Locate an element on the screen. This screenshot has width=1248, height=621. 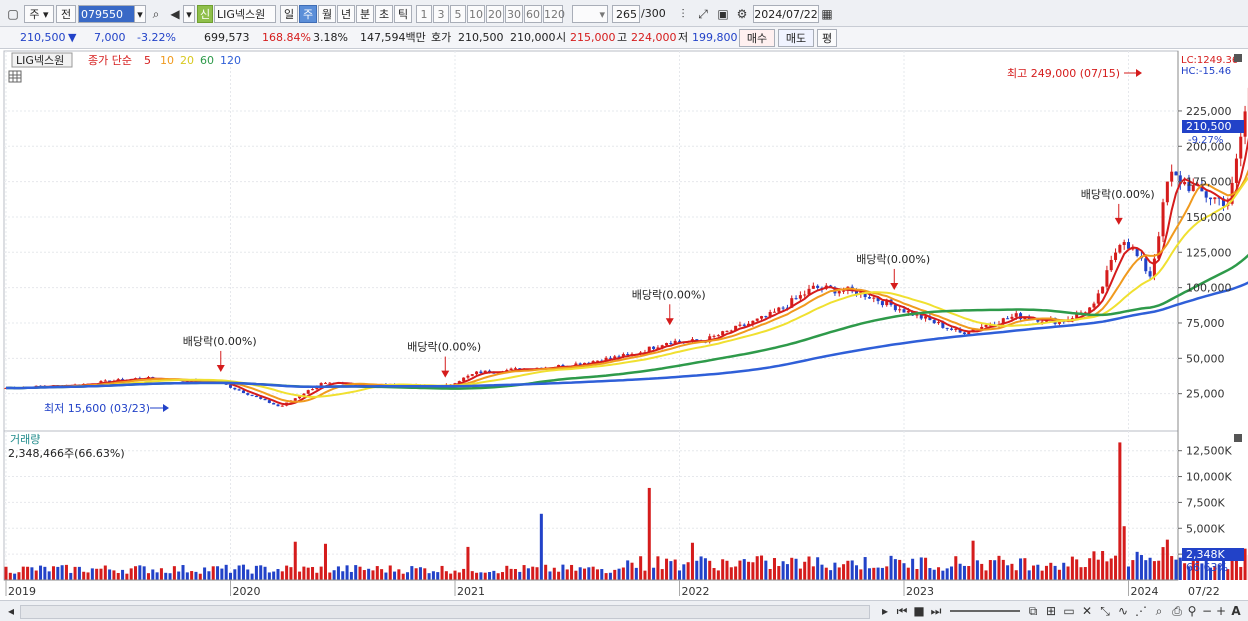
period-tab-1: 주 is located at coordinates (308, 14).